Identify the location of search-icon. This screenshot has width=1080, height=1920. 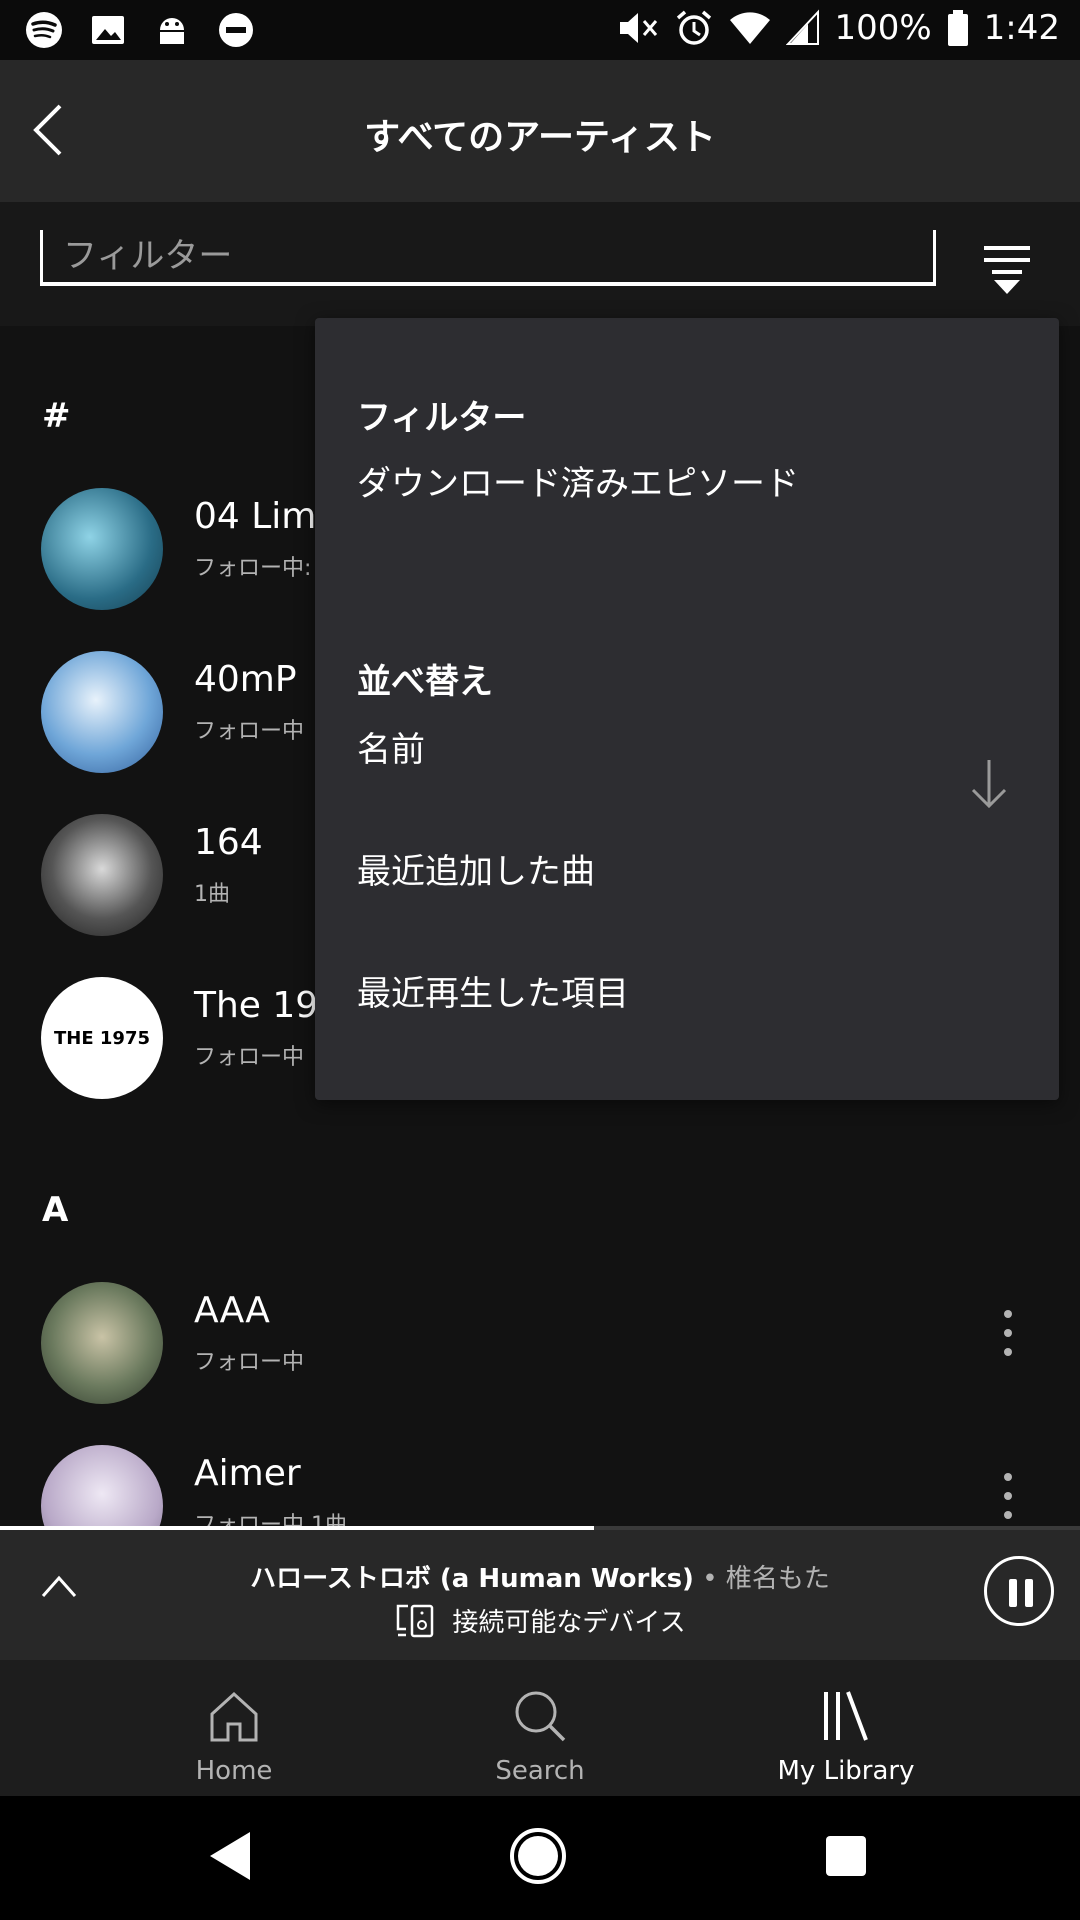
(540, 1716).